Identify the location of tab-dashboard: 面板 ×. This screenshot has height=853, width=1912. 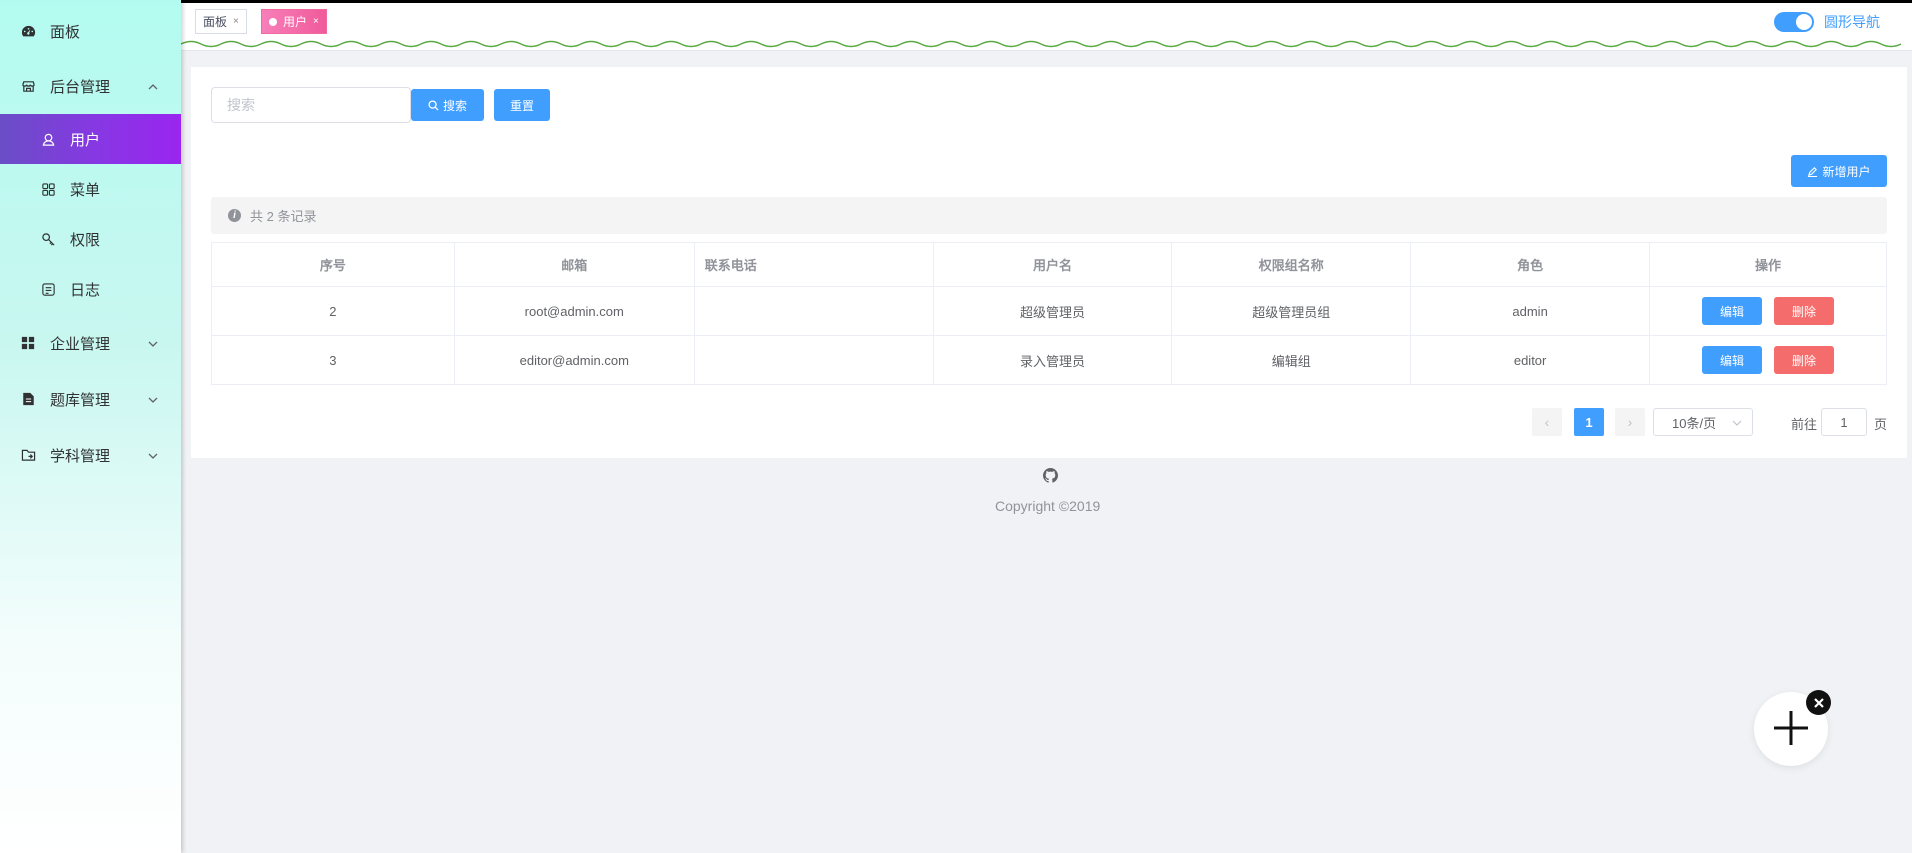
(221, 21).